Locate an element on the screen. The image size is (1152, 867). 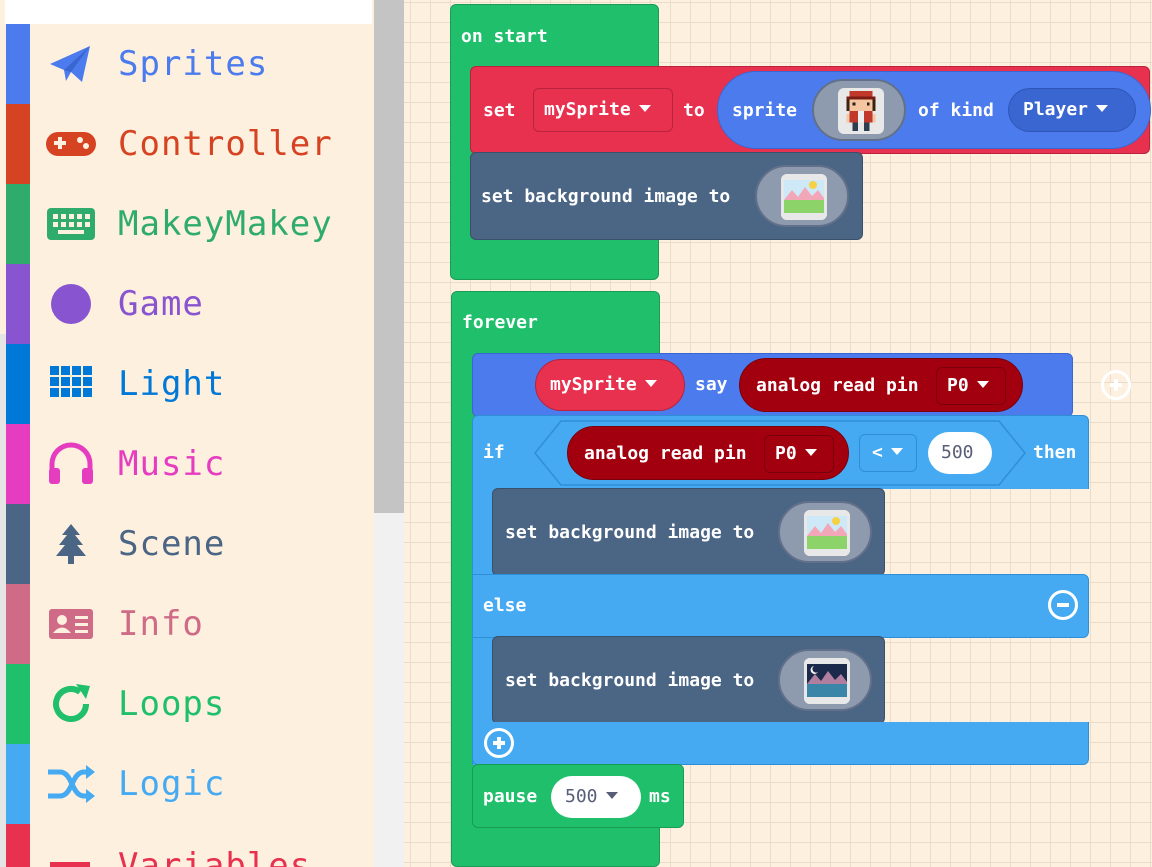
pause-unit-label: ms is located at coordinates (660, 796).